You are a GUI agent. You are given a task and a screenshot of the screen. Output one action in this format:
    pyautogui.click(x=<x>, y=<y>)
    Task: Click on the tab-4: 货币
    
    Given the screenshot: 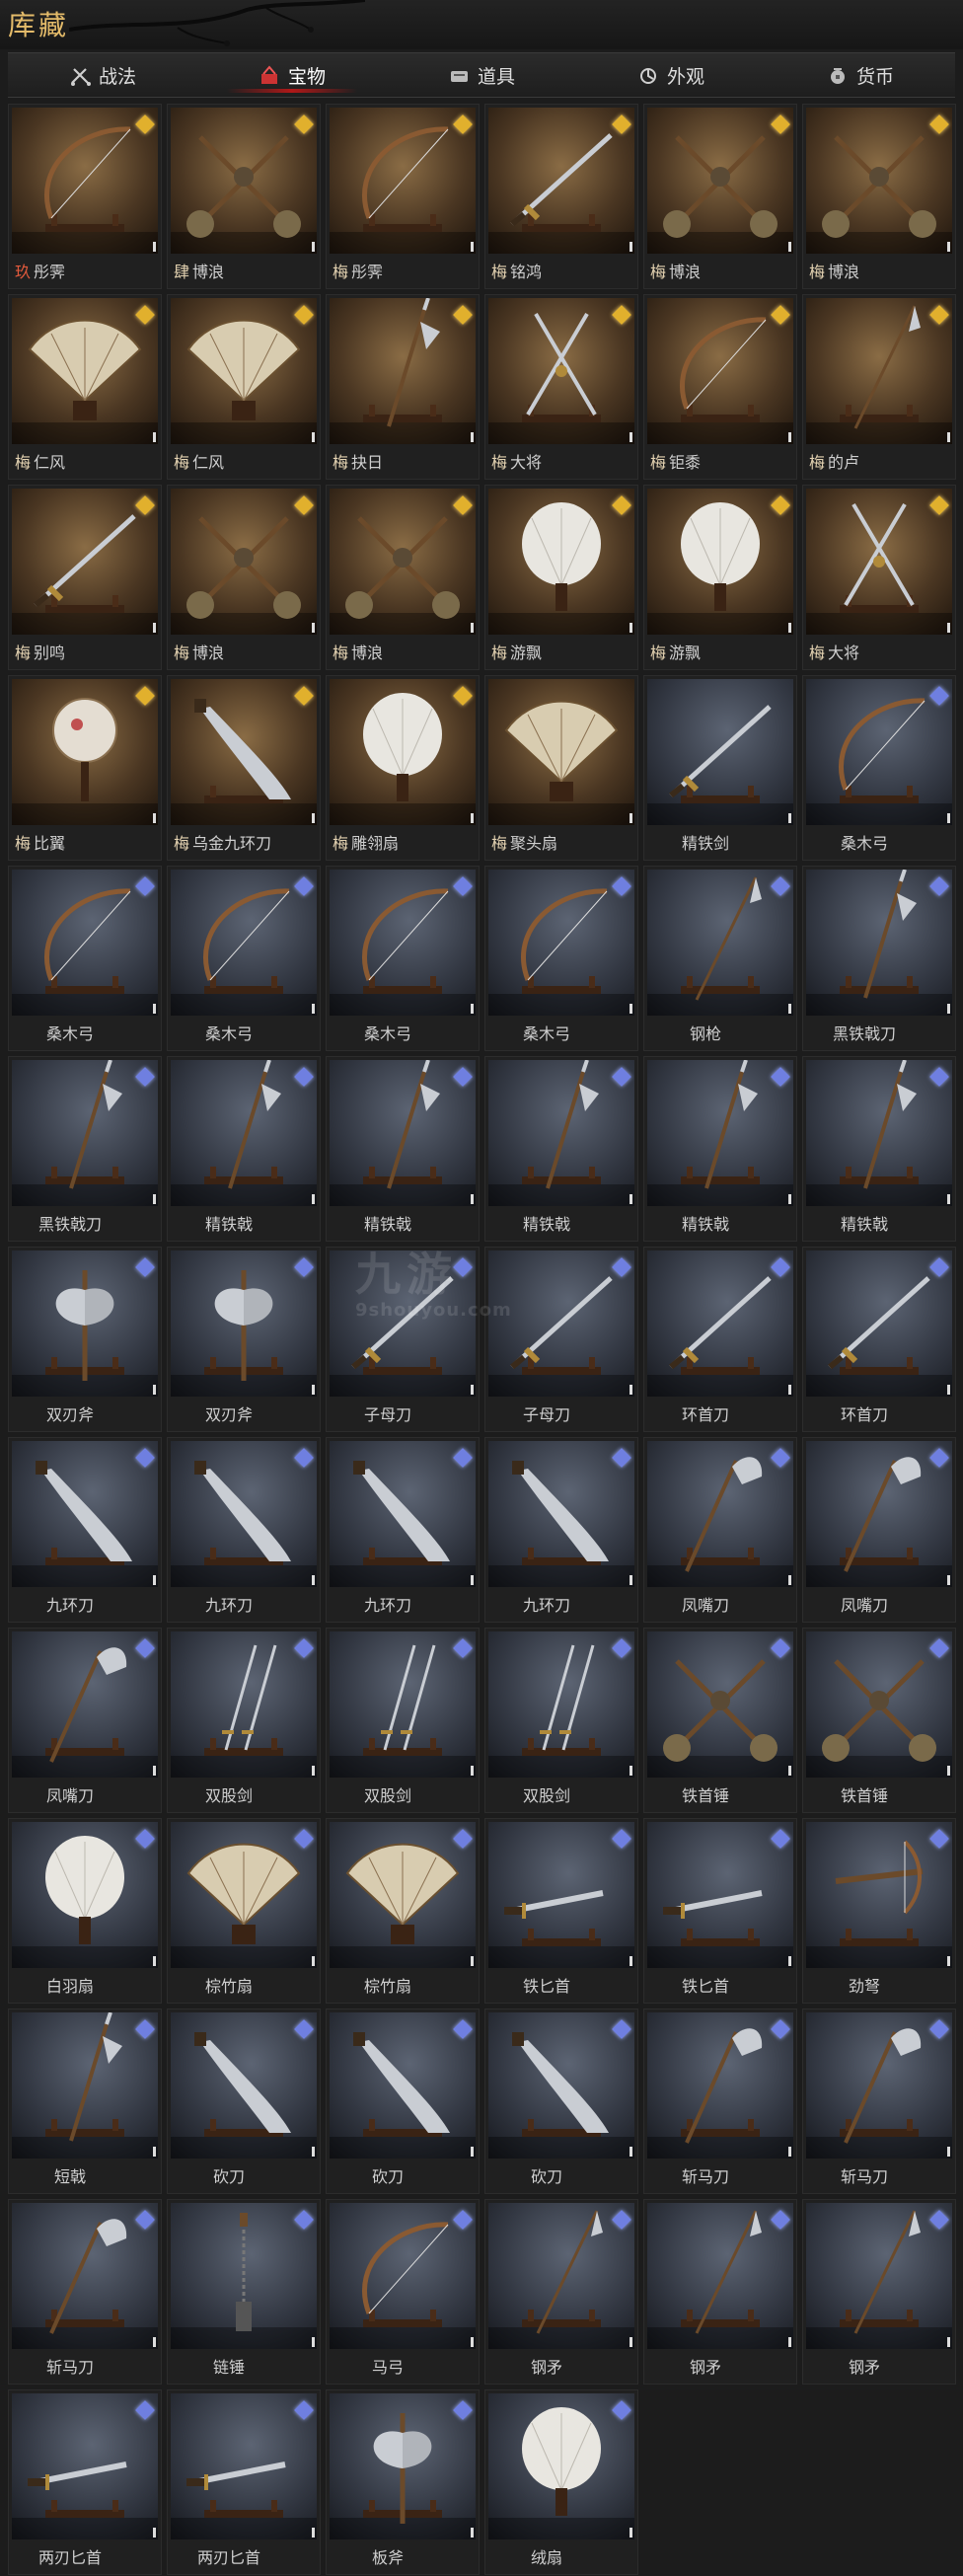 What is the action you would take?
    pyautogui.click(x=860, y=75)
    